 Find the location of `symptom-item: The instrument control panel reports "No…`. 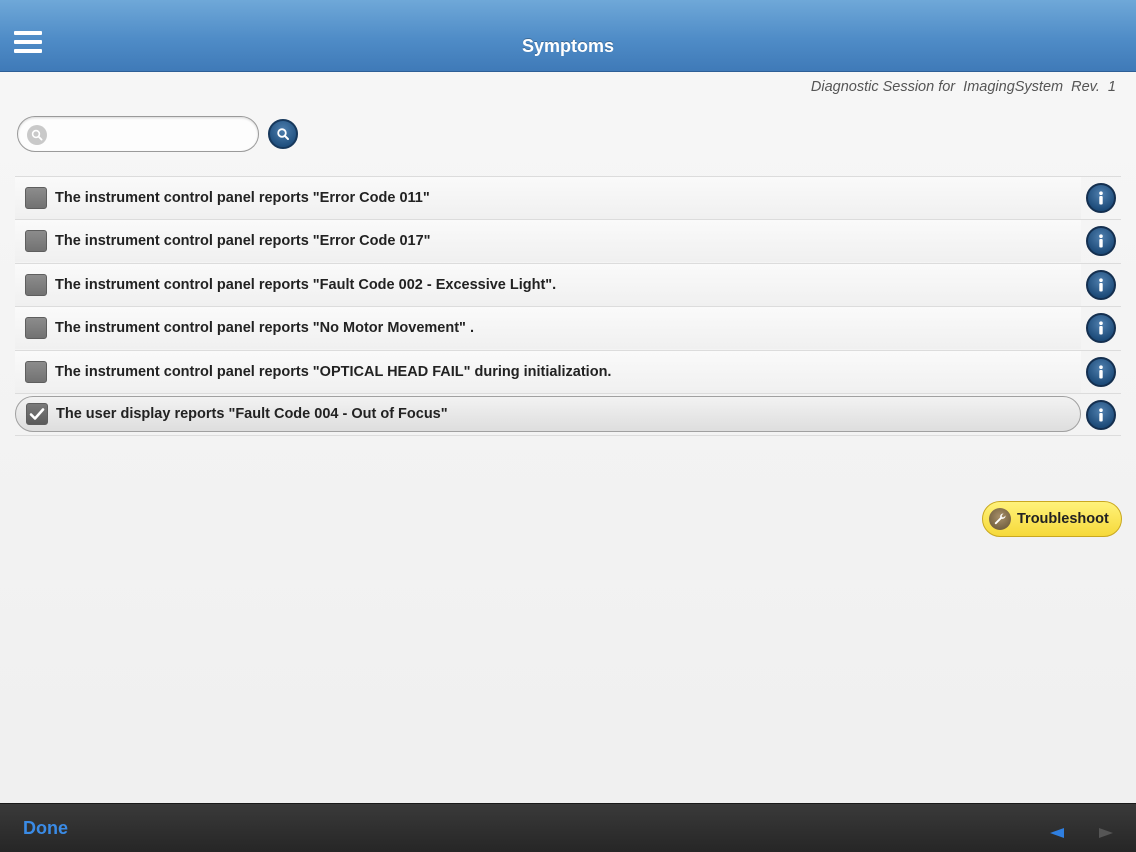

symptom-item: The instrument control panel reports "No… is located at coordinates (548, 328).